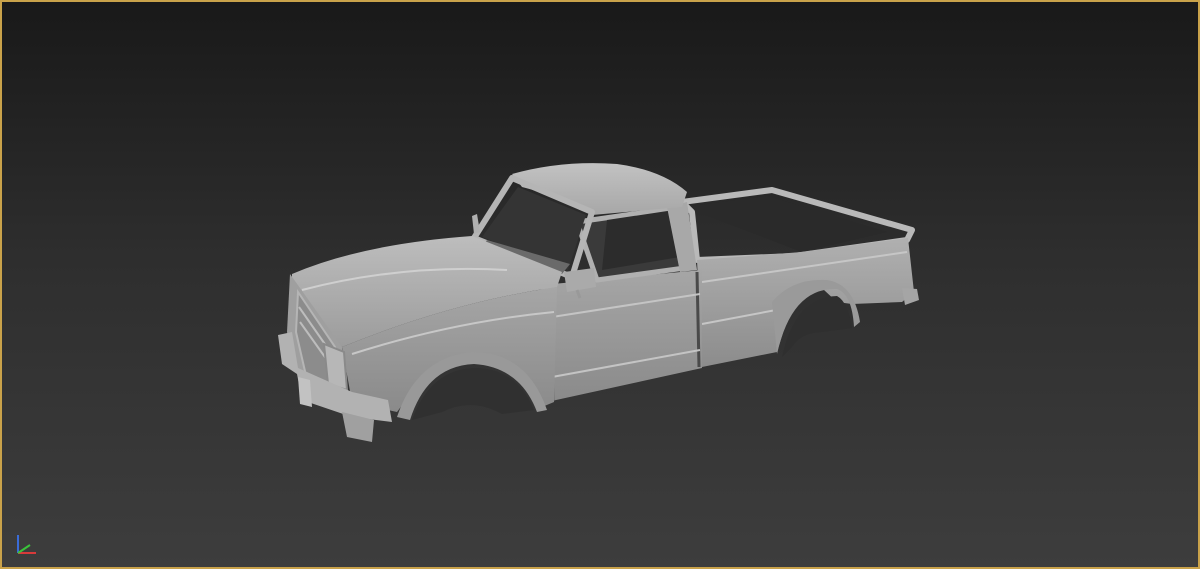 This screenshot has height=569, width=1200. I want to click on axis-gizmo-icon, so click(26, 544).